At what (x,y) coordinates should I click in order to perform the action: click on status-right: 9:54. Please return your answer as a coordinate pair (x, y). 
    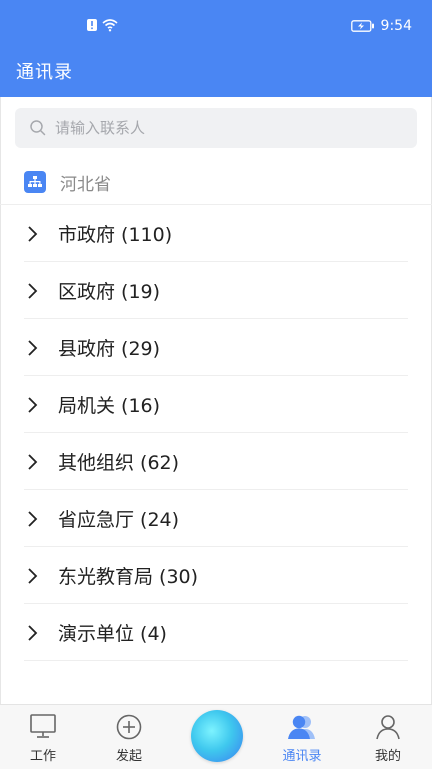
    Looking at the image, I should click on (381, 26).